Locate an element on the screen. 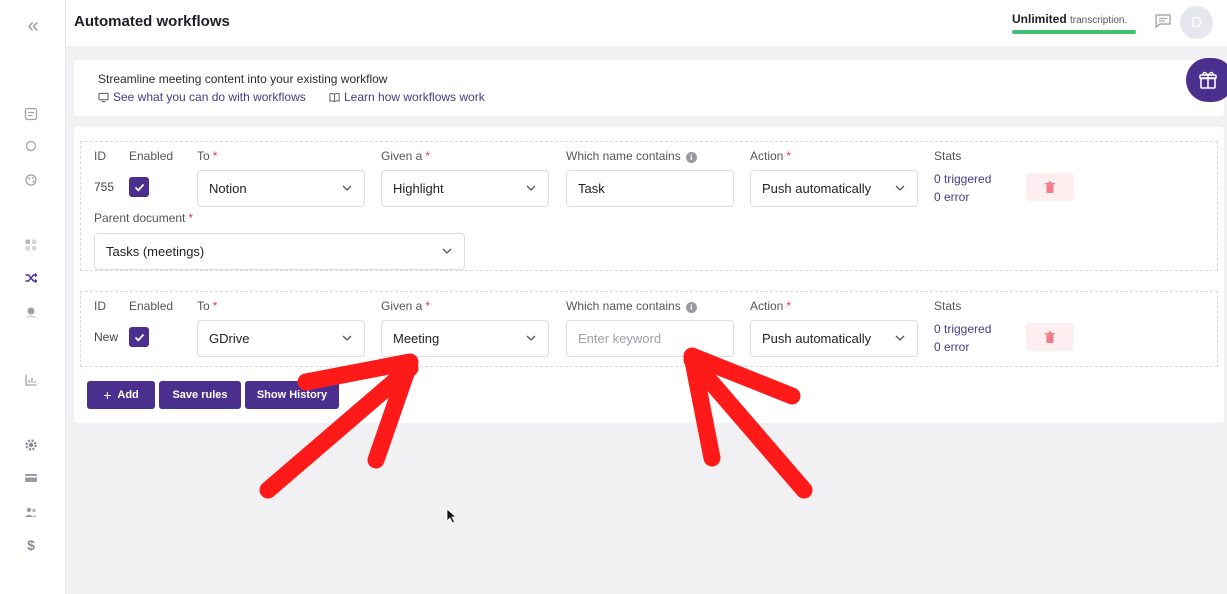 The height and width of the screenshot is (594, 1227). gear-icon is located at coordinates (31, 445).